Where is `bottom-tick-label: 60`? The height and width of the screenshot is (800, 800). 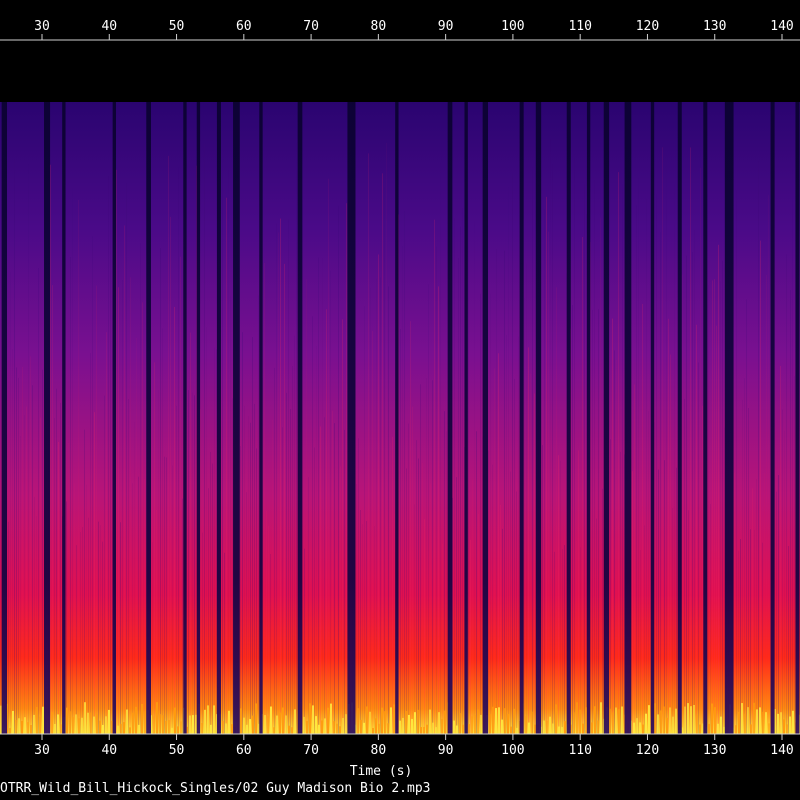 bottom-tick-label: 60 is located at coordinates (244, 750).